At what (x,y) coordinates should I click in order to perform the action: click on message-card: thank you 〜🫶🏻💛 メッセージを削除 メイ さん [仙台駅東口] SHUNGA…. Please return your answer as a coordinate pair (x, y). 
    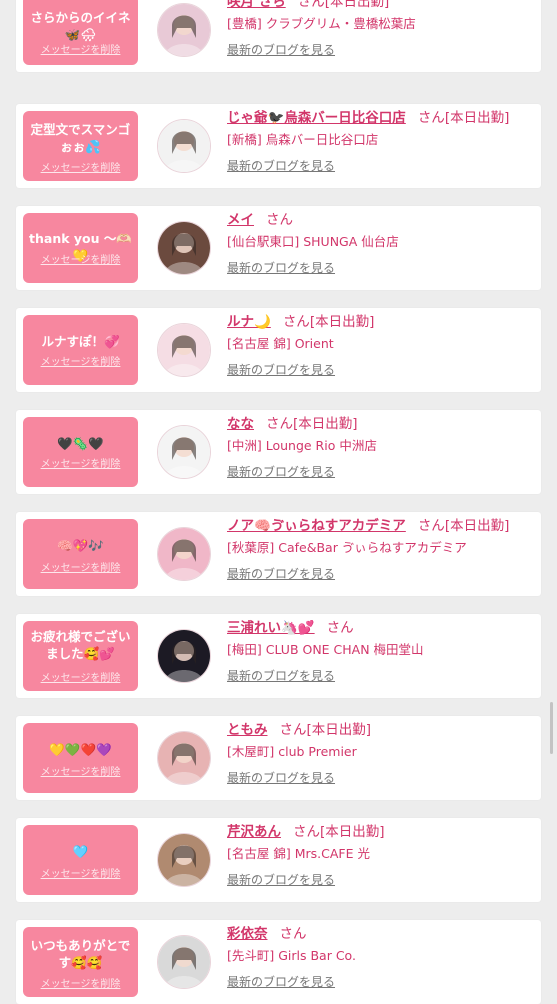
    Looking at the image, I should click on (278, 248).